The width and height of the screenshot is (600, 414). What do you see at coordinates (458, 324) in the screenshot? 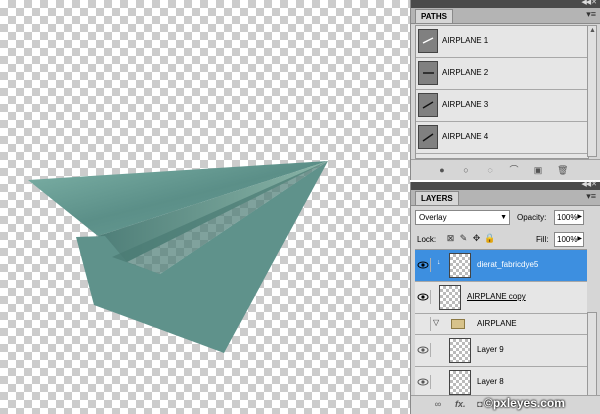
I see `folder-icon` at bounding box center [458, 324].